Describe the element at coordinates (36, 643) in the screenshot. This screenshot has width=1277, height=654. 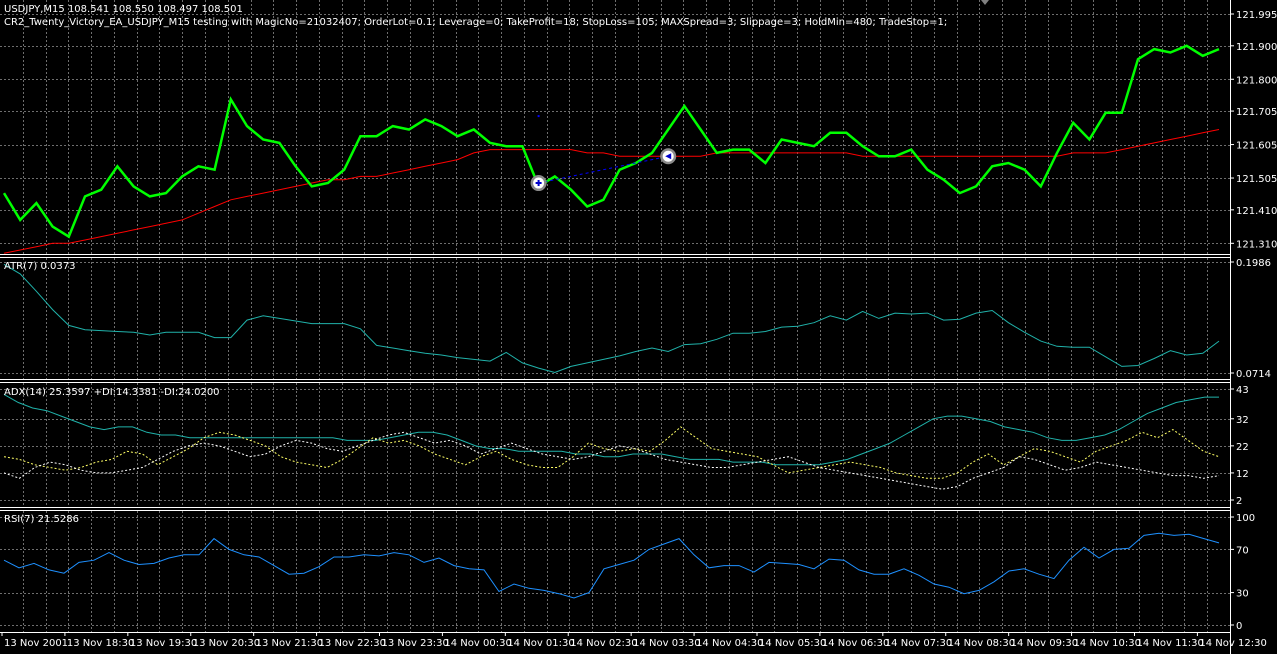
I see `time-label: 13 Nov 2001` at that location.